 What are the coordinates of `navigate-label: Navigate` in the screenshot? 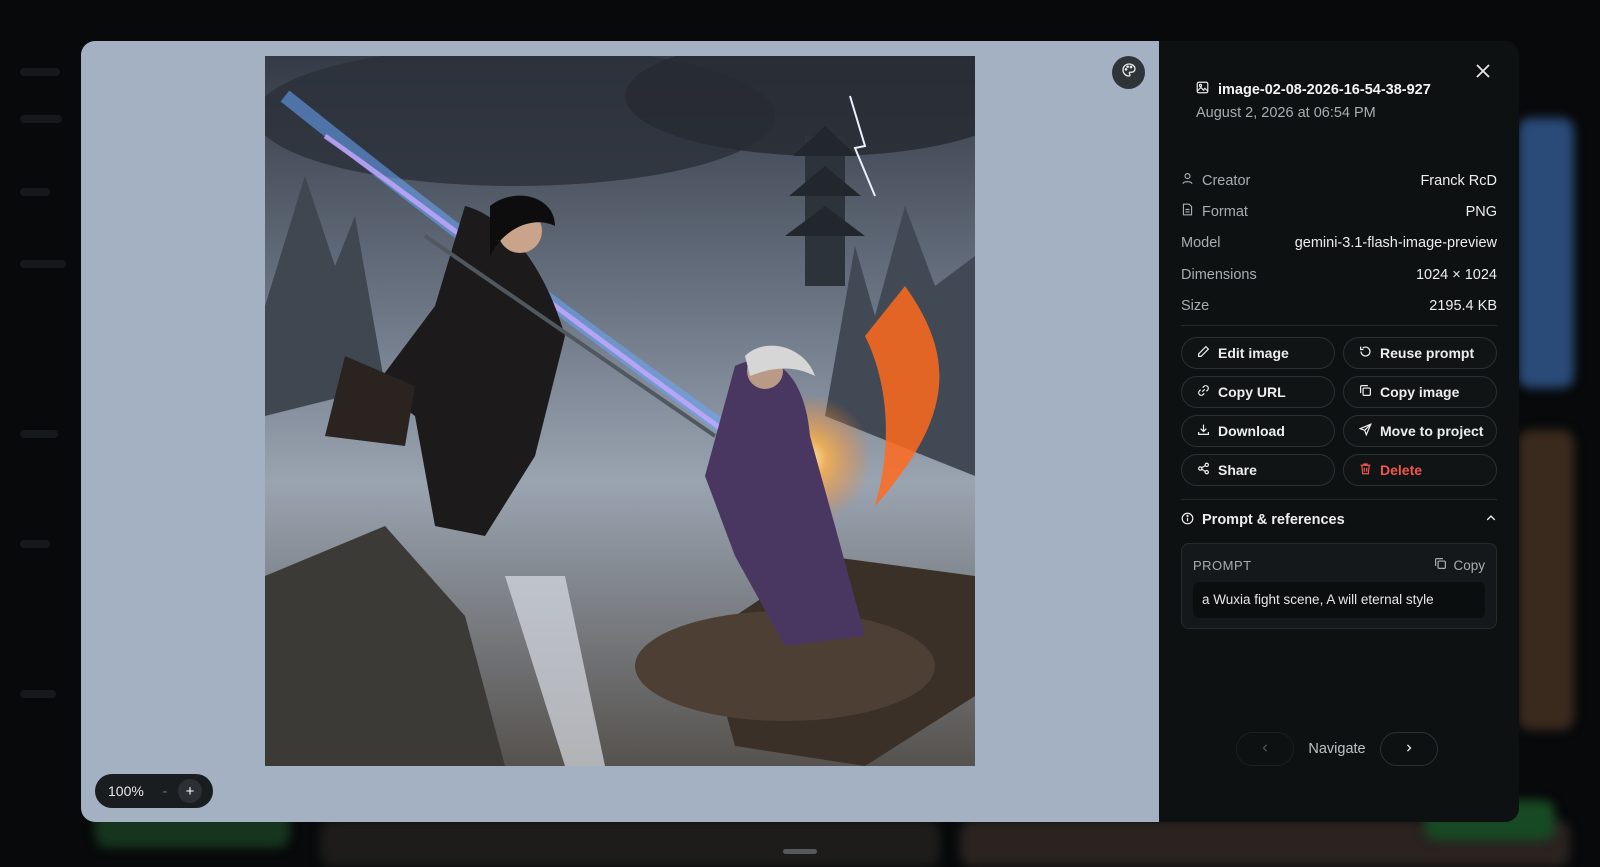 It's located at (1337, 749).